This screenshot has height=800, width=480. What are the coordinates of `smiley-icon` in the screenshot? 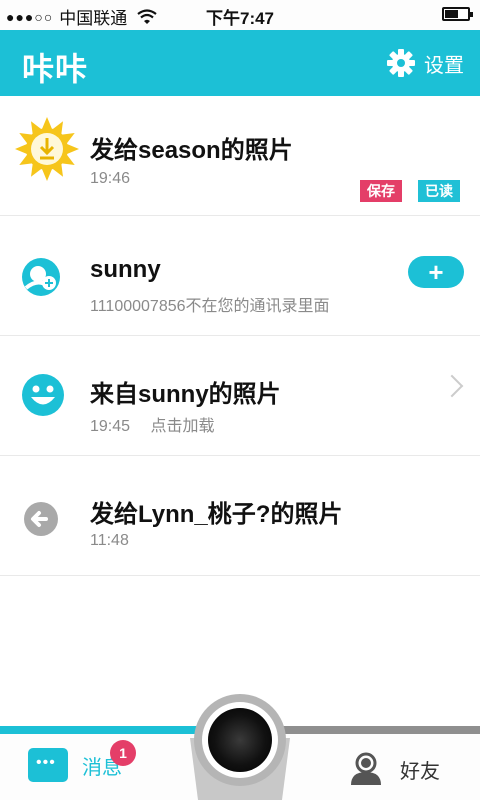 It's located at (43, 395).